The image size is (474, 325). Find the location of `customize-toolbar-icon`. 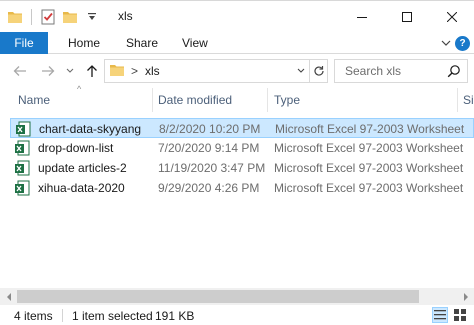

customize-toolbar-icon is located at coordinates (92, 17).